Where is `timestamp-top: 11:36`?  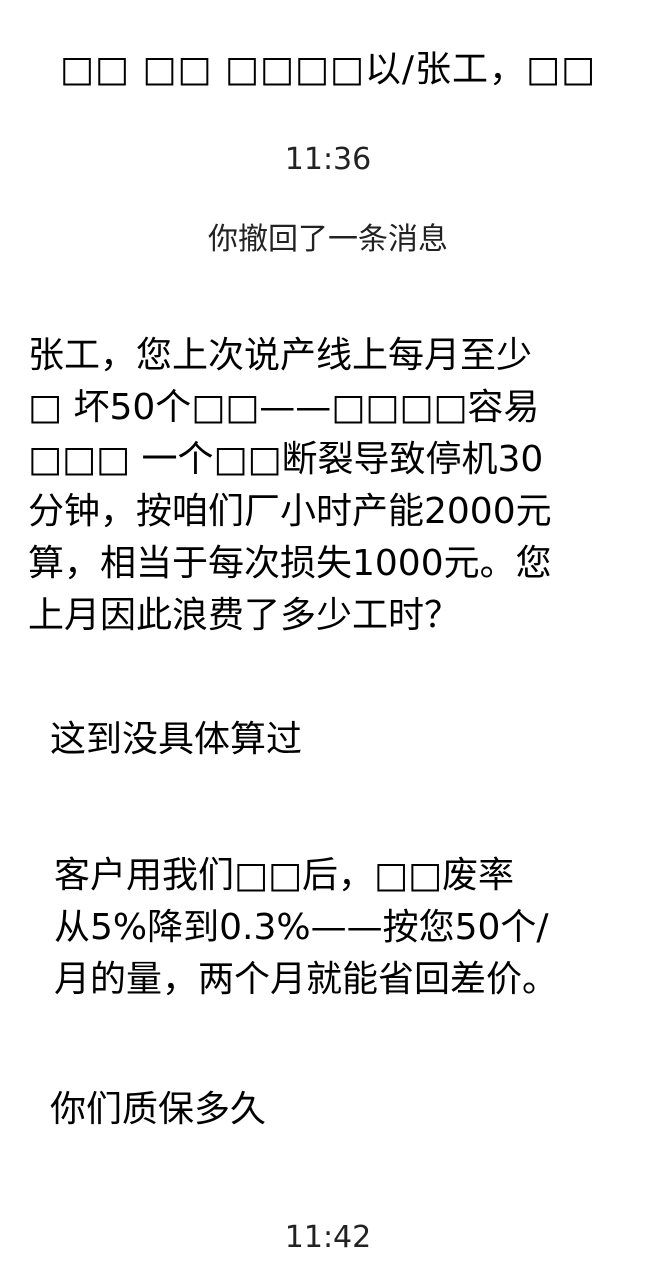
timestamp-top: 11:36 is located at coordinates (328, 159).